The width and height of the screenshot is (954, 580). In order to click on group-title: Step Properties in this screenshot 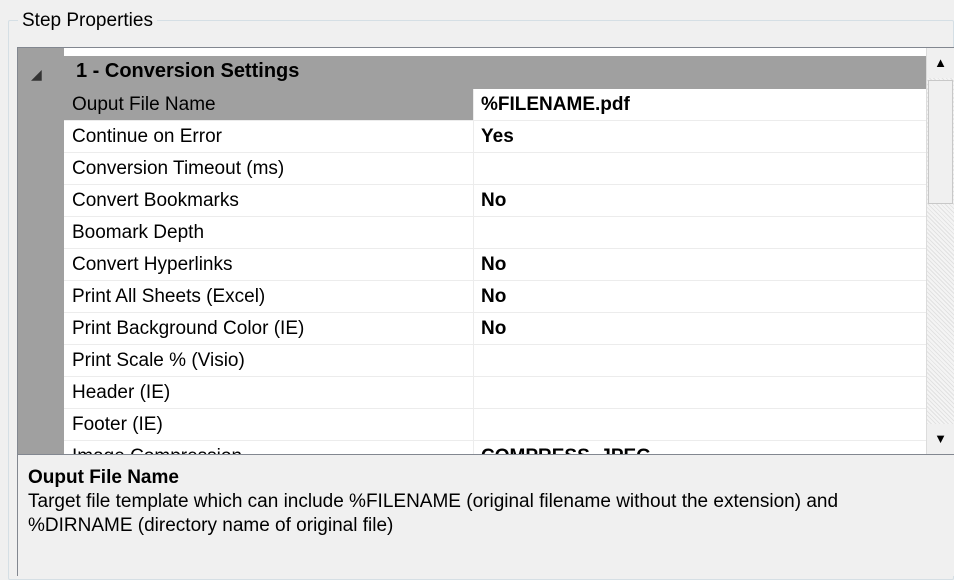, I will do `click(87, 21)`.